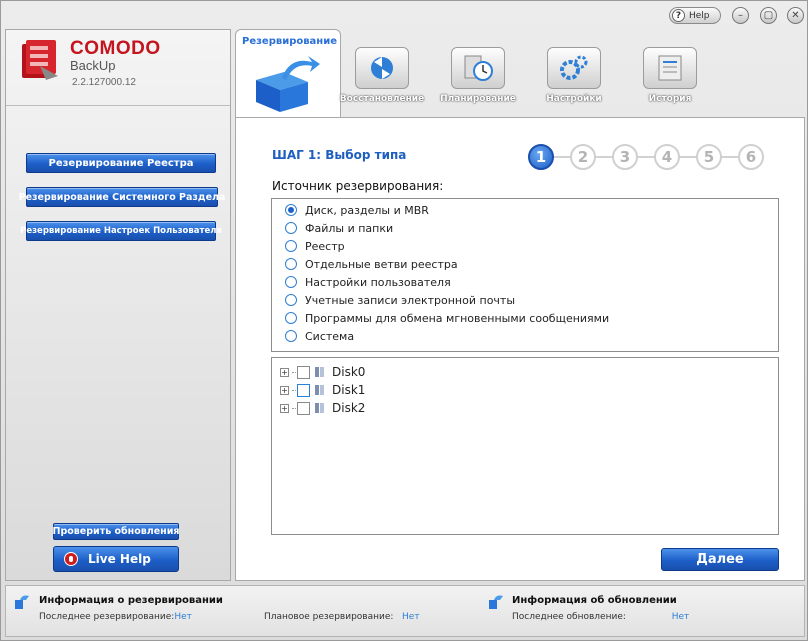  Describe the element at coordinates (104, 82) in the screenshot. I see `version-label: 2.2.127000.12` at that location.